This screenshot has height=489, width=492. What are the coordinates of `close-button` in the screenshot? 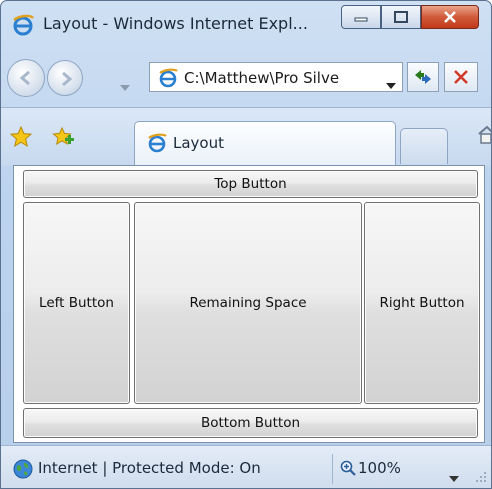 It's located at (450, 17).